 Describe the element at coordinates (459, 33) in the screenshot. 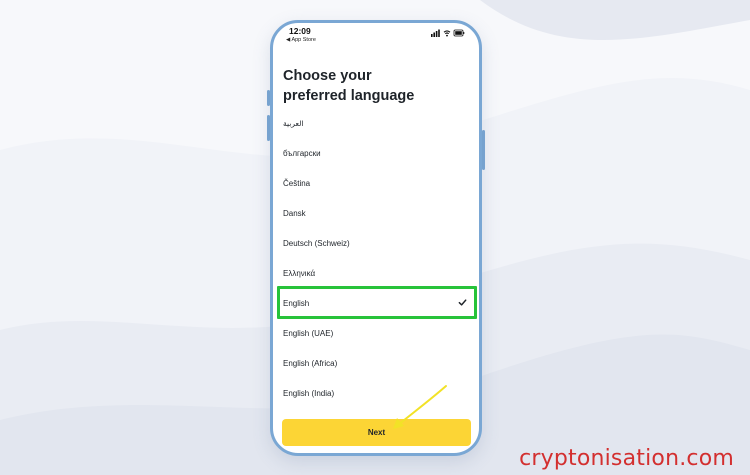

I see `battery-icon` at that location.